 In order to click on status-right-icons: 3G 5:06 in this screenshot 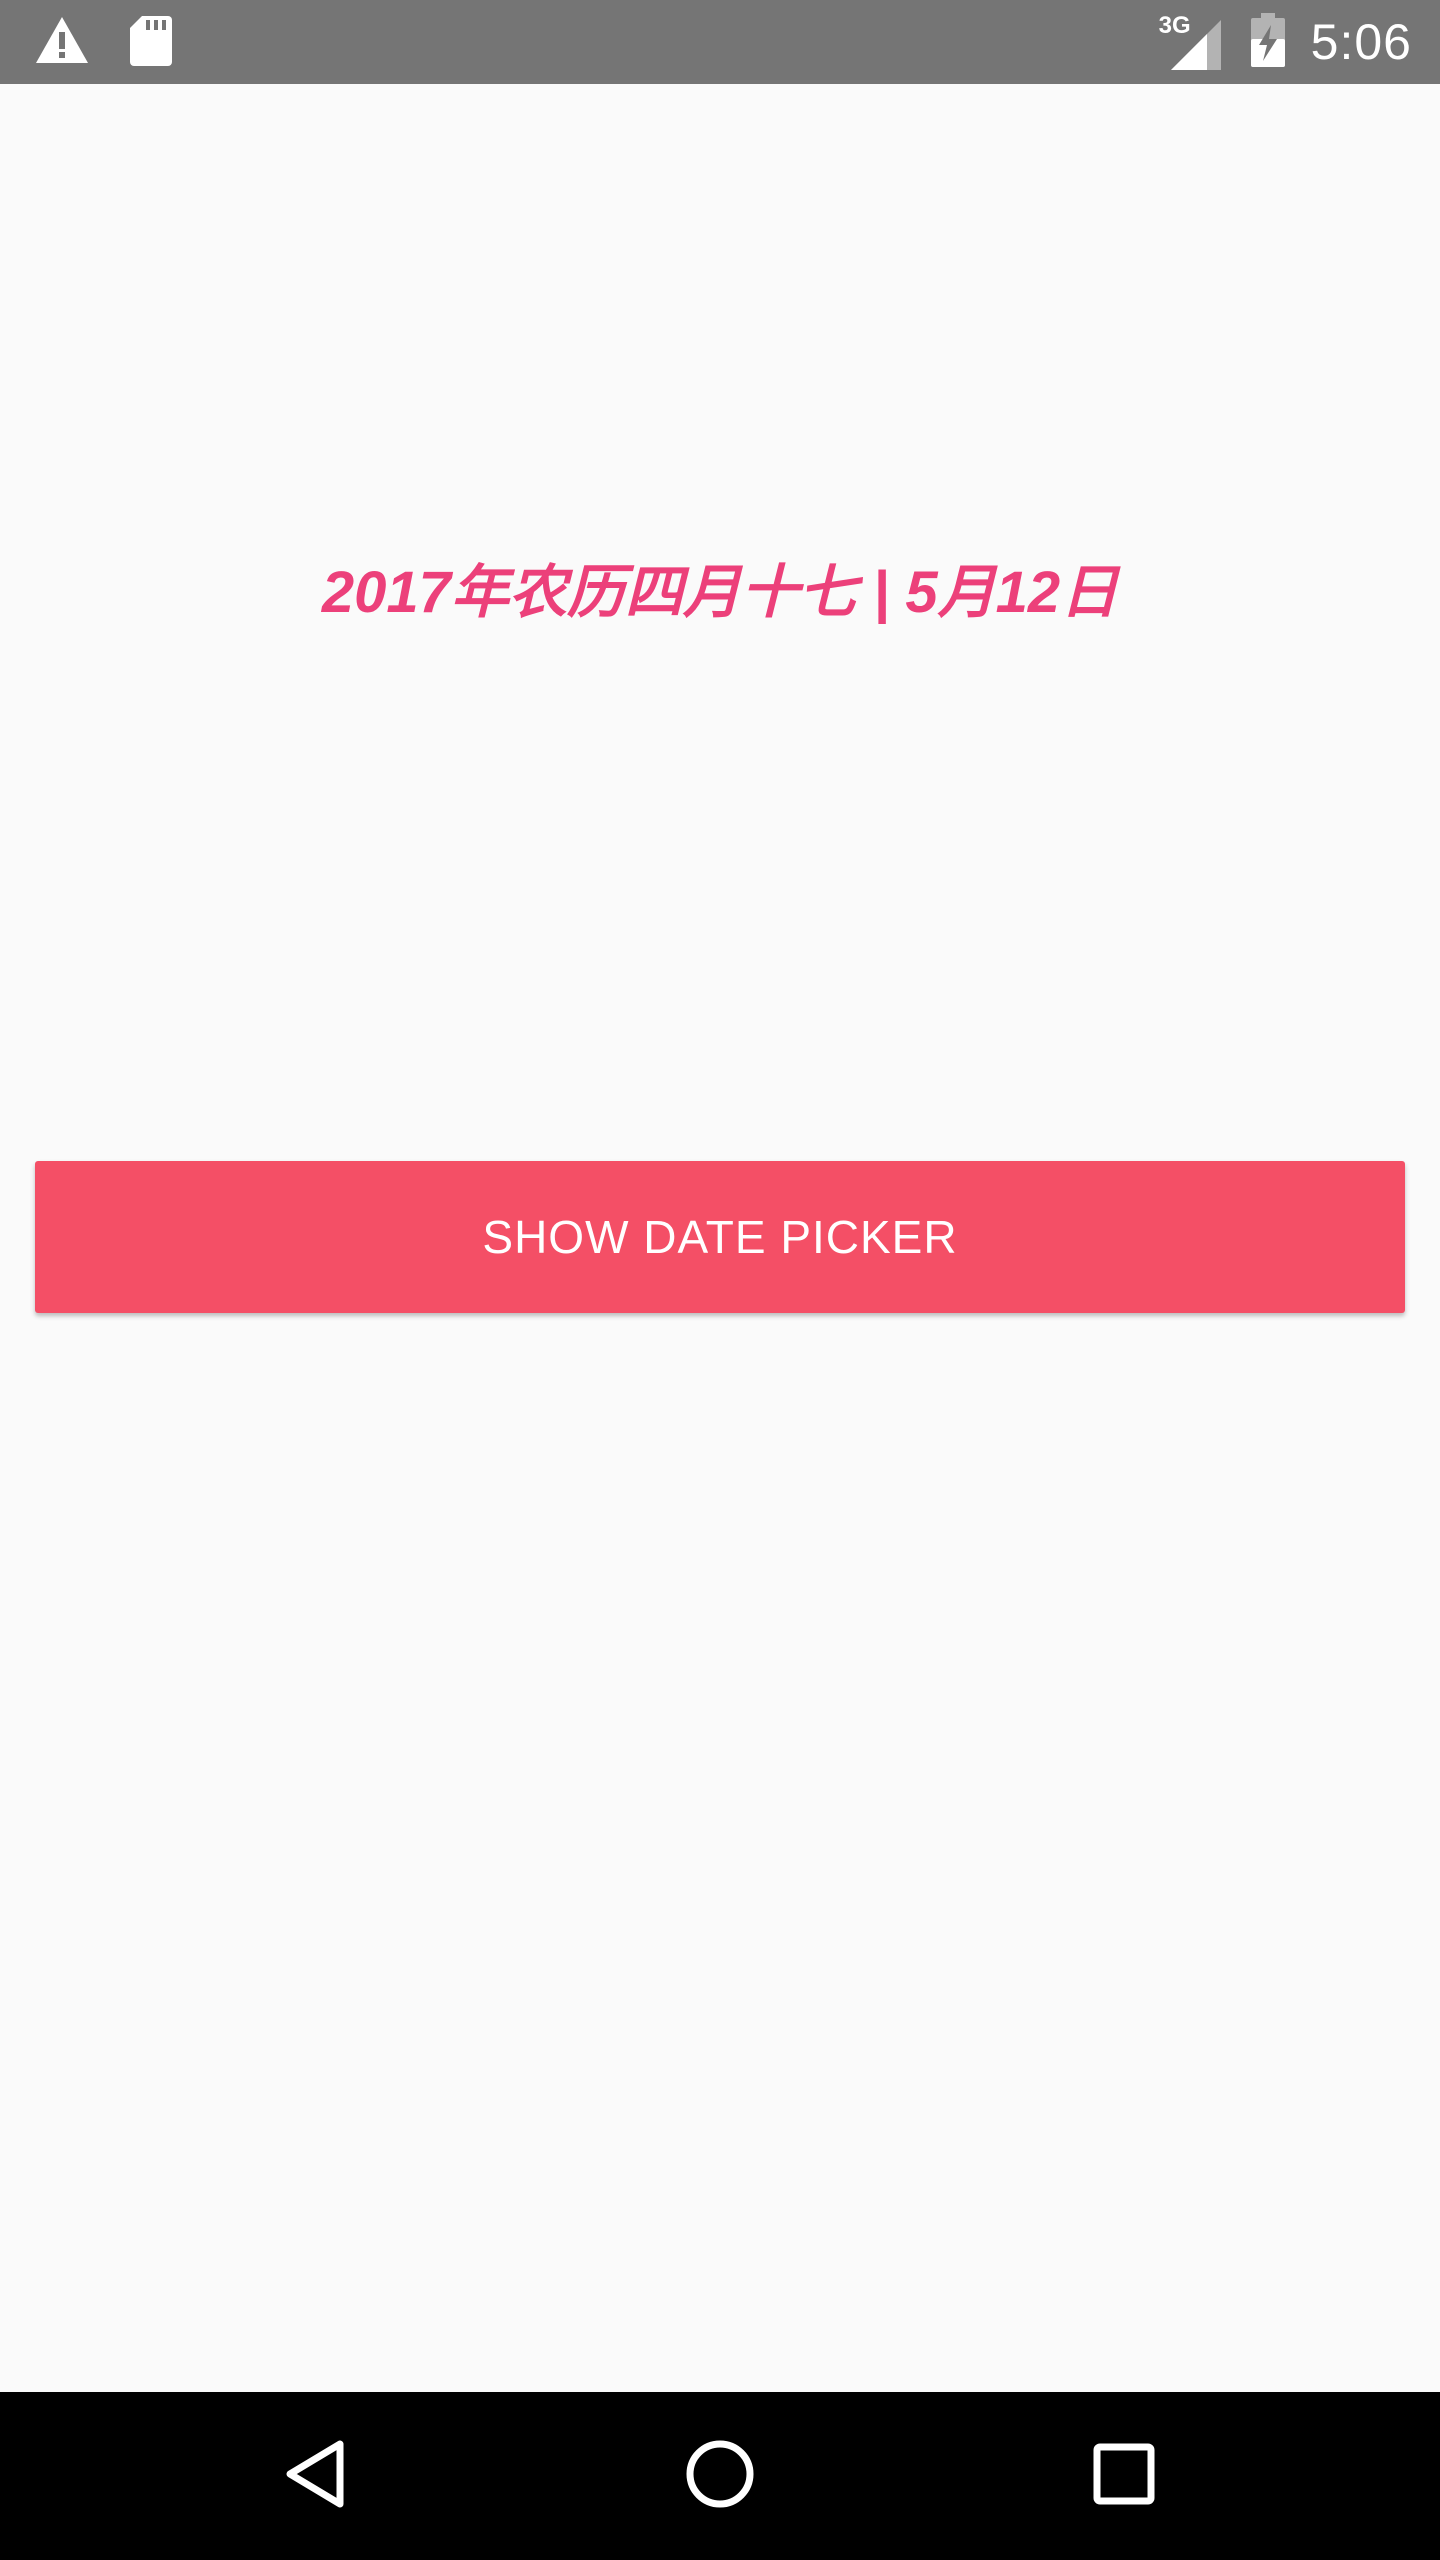, I will do `click(1285, 42)`.